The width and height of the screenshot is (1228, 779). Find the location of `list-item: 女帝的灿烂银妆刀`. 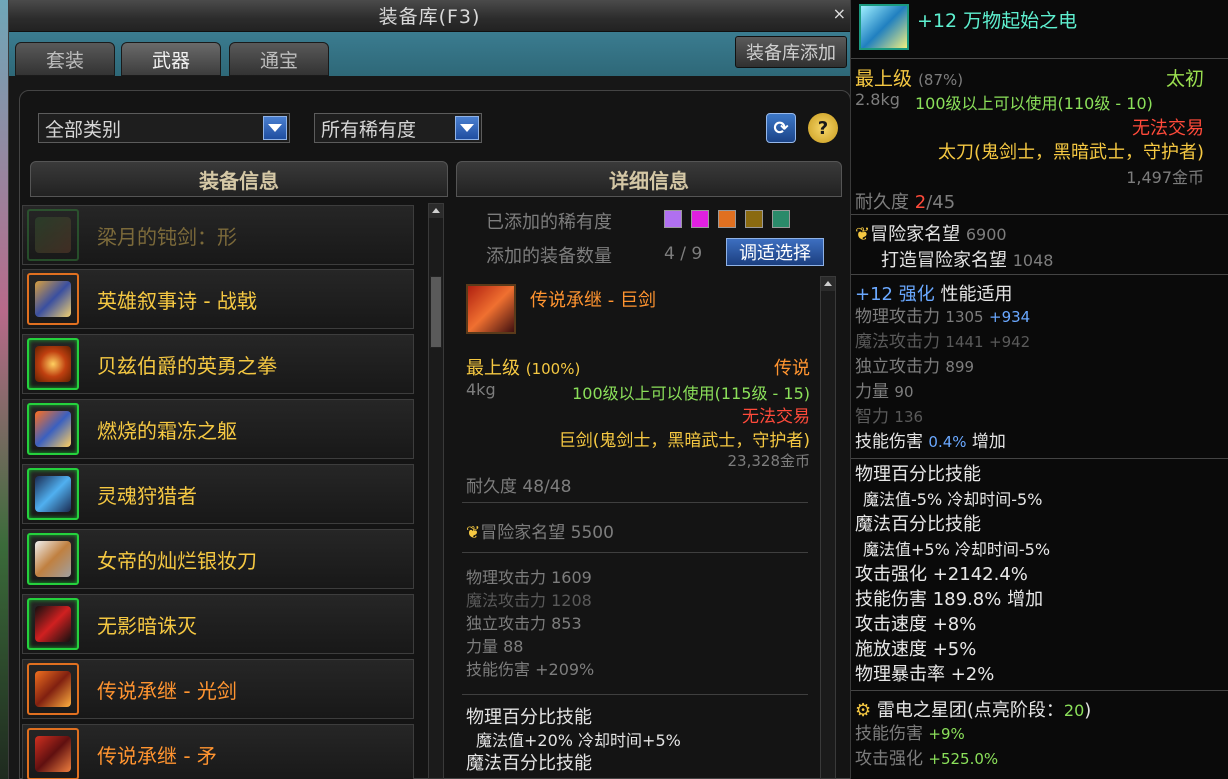

list-item: 女帝的灿烂银妆刀 is located at coordinates (218, 559).